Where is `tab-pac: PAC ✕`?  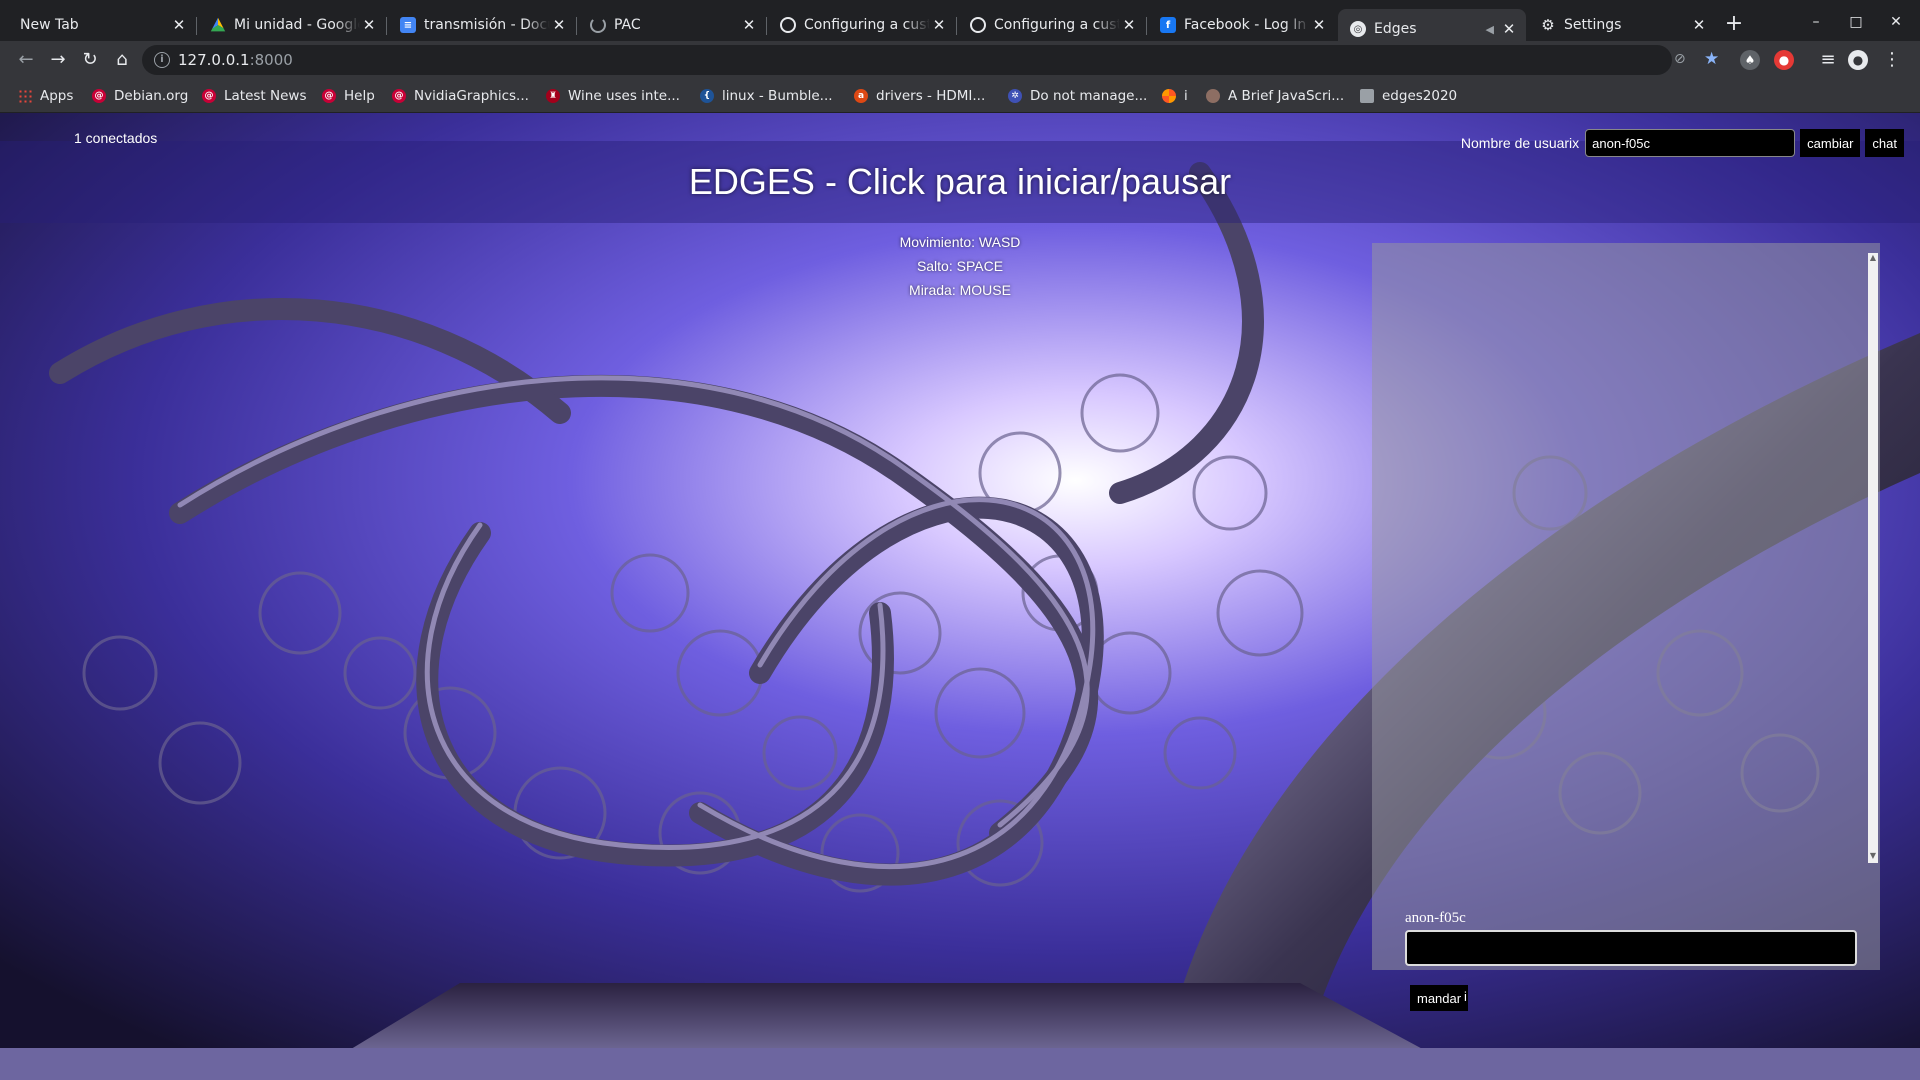
tab-pac: PAC ✕ is located at coordinates (672, 25).